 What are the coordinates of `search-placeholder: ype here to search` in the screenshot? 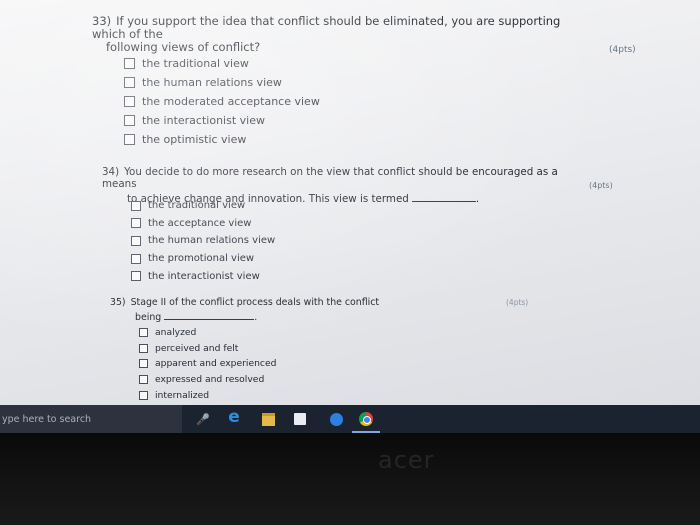 It's located at (47, 419).